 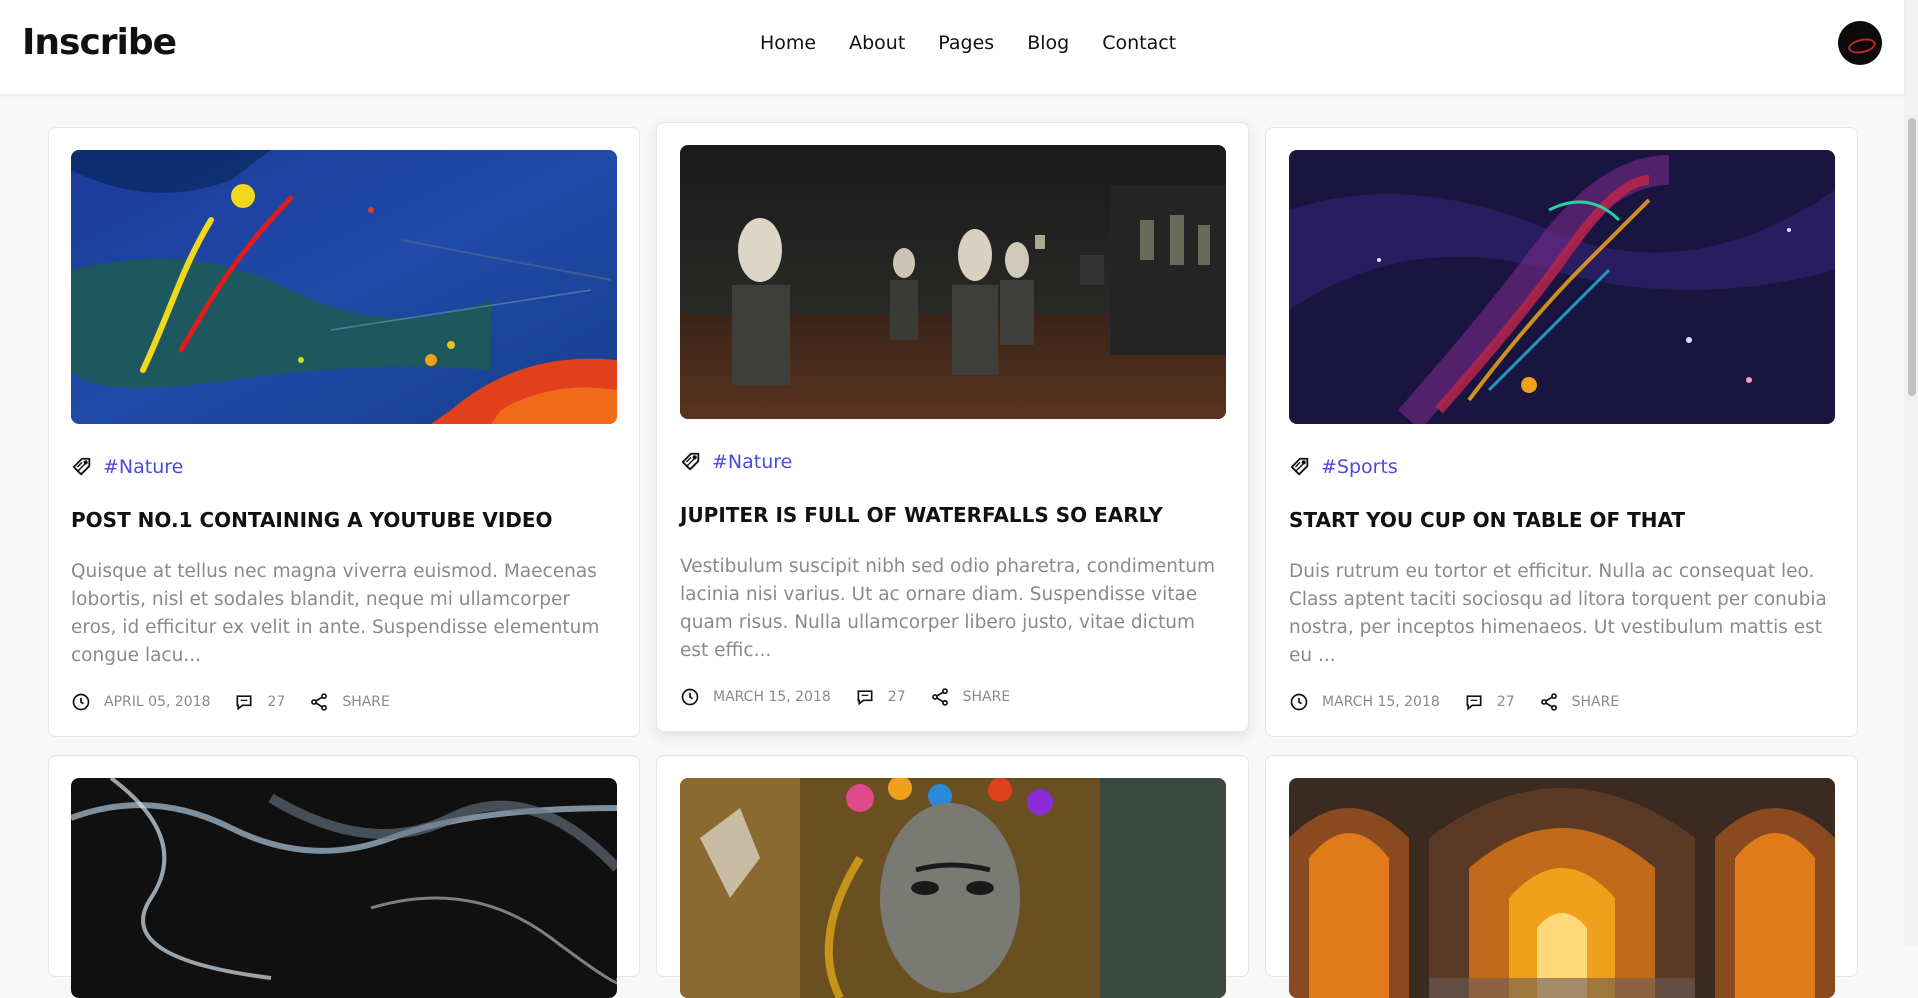 I want to click on nav-contact: Contact, so click(x=1139, y=43).